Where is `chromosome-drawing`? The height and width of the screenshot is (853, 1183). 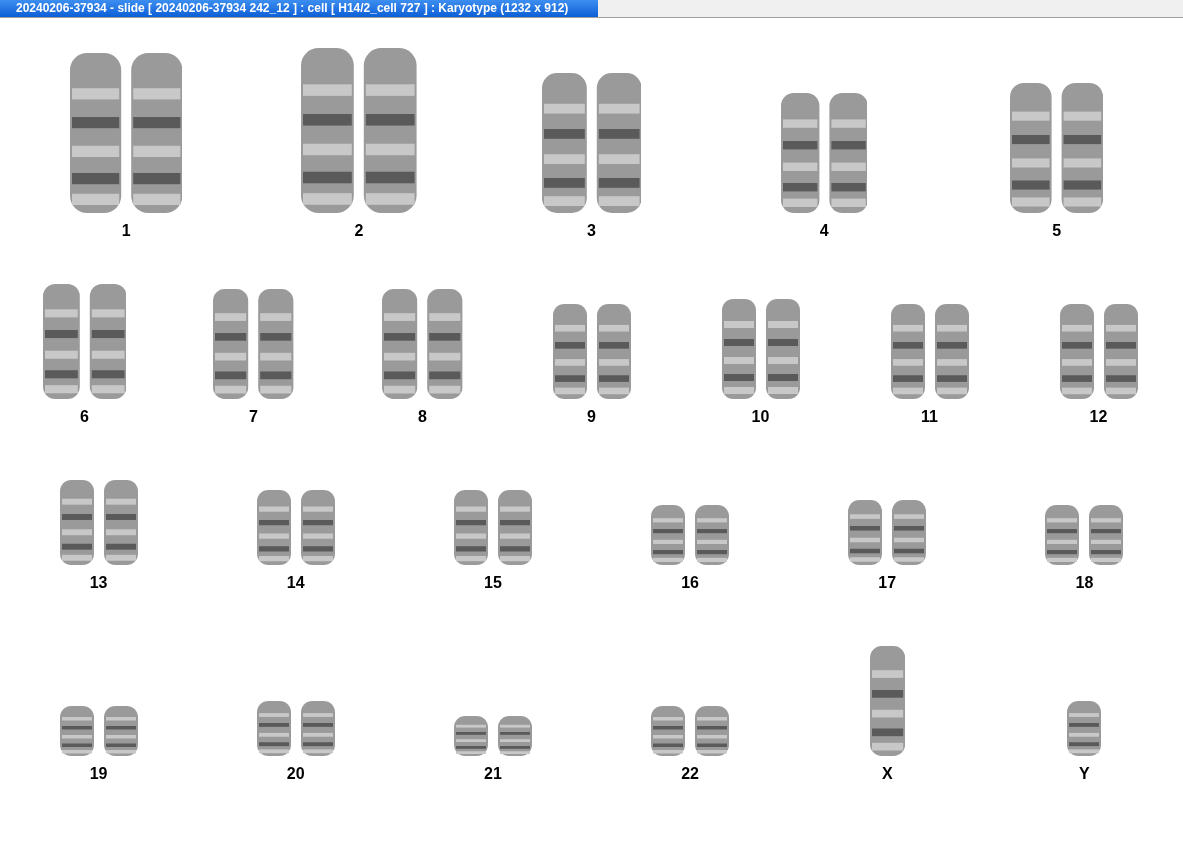
chromosome-drawing is located at coordinates (1084, 728).